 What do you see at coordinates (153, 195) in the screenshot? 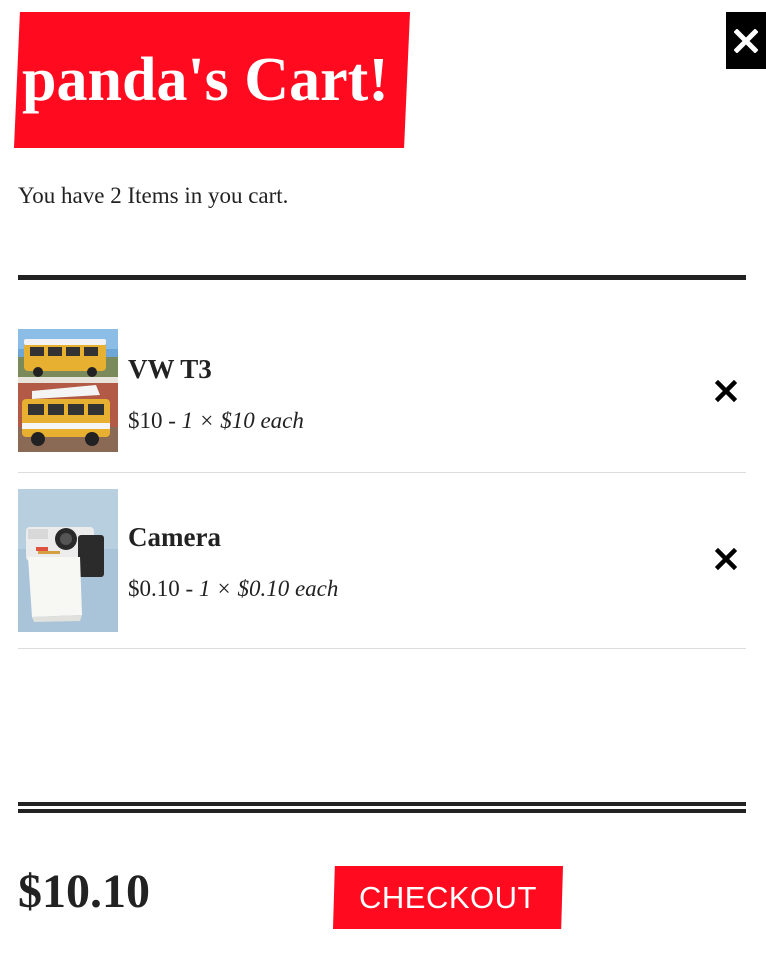
I see `item-count-text: You have 2 Items in you cart.` at bounding box center [153, 195].